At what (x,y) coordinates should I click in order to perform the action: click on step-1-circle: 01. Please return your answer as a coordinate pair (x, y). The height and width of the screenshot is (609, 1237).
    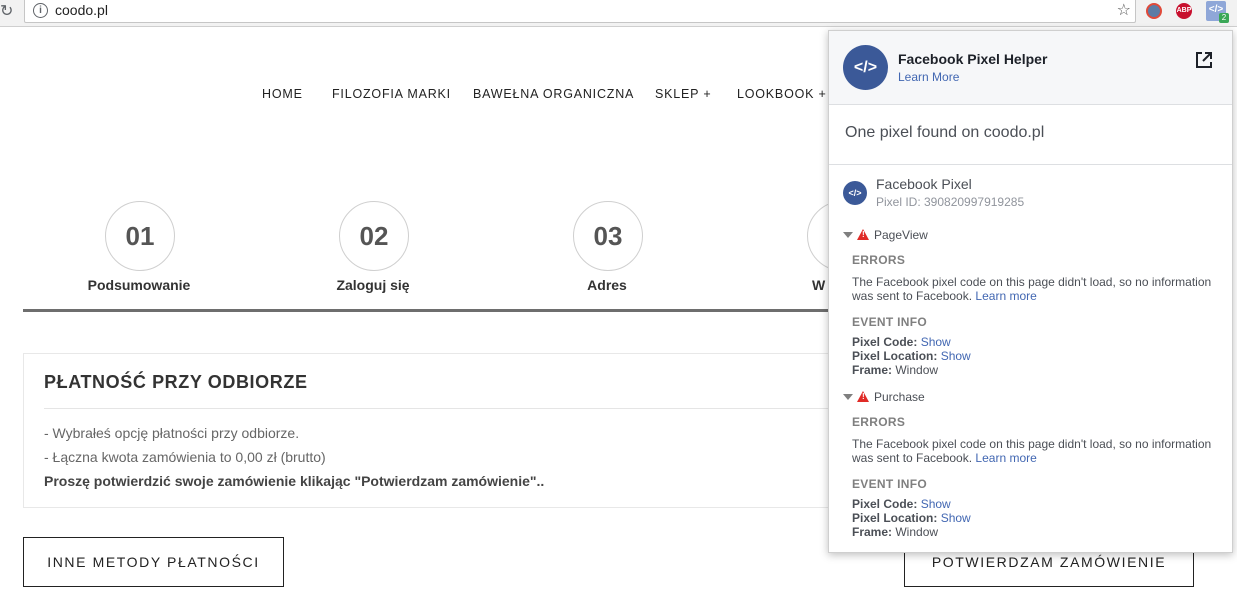
    Looking at the image, I should click on (140, 236).